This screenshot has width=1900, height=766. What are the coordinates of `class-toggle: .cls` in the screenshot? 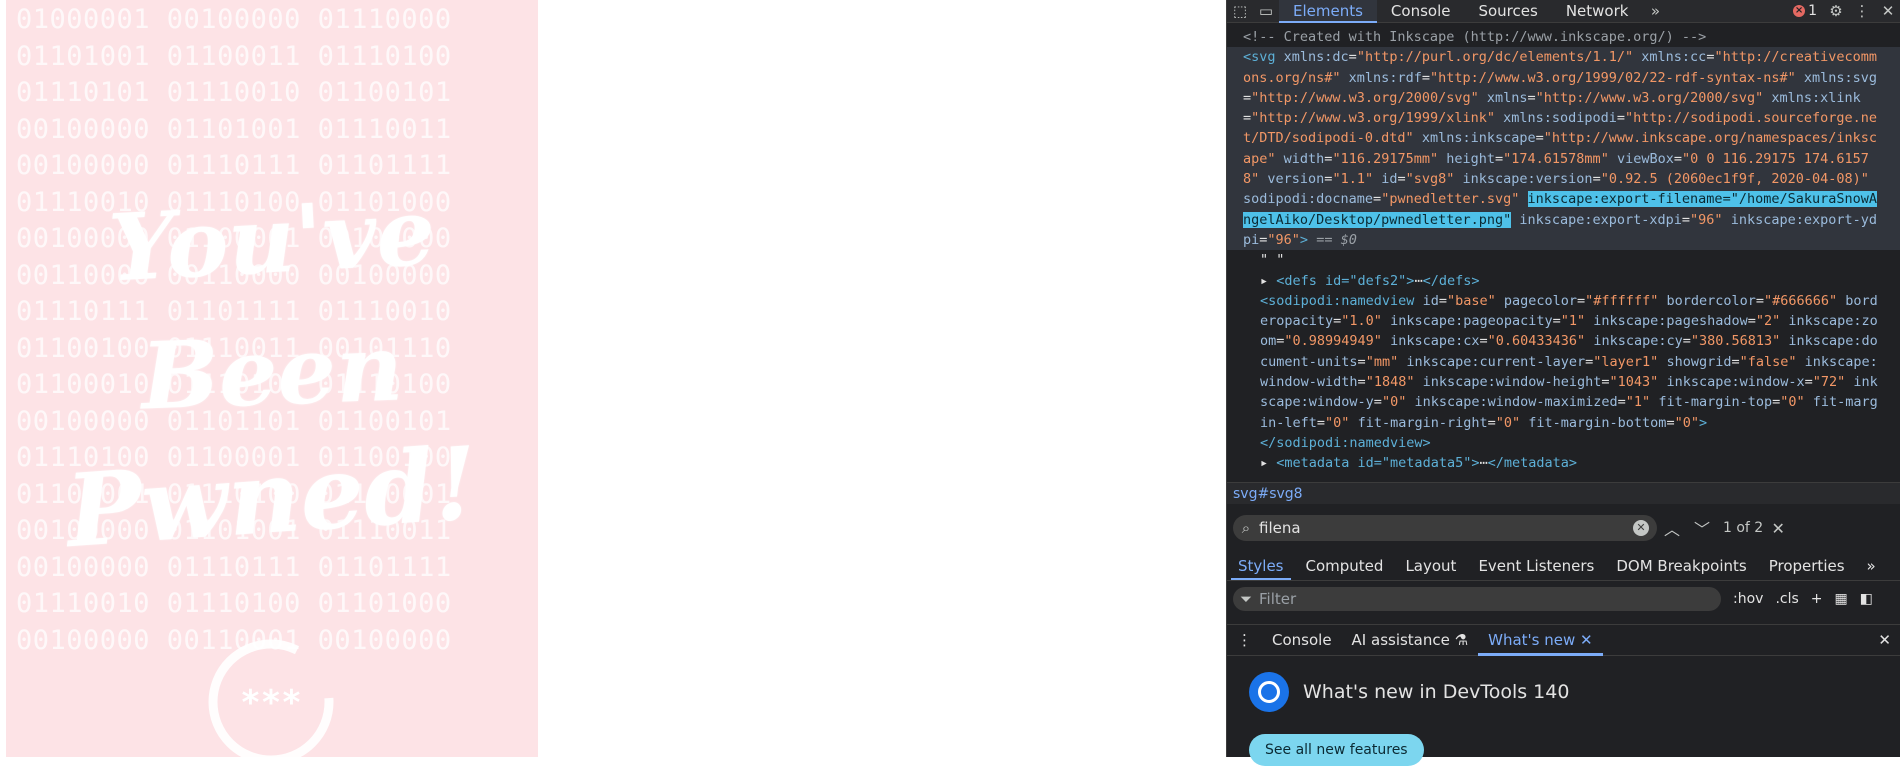 It's located at (1786, 599).